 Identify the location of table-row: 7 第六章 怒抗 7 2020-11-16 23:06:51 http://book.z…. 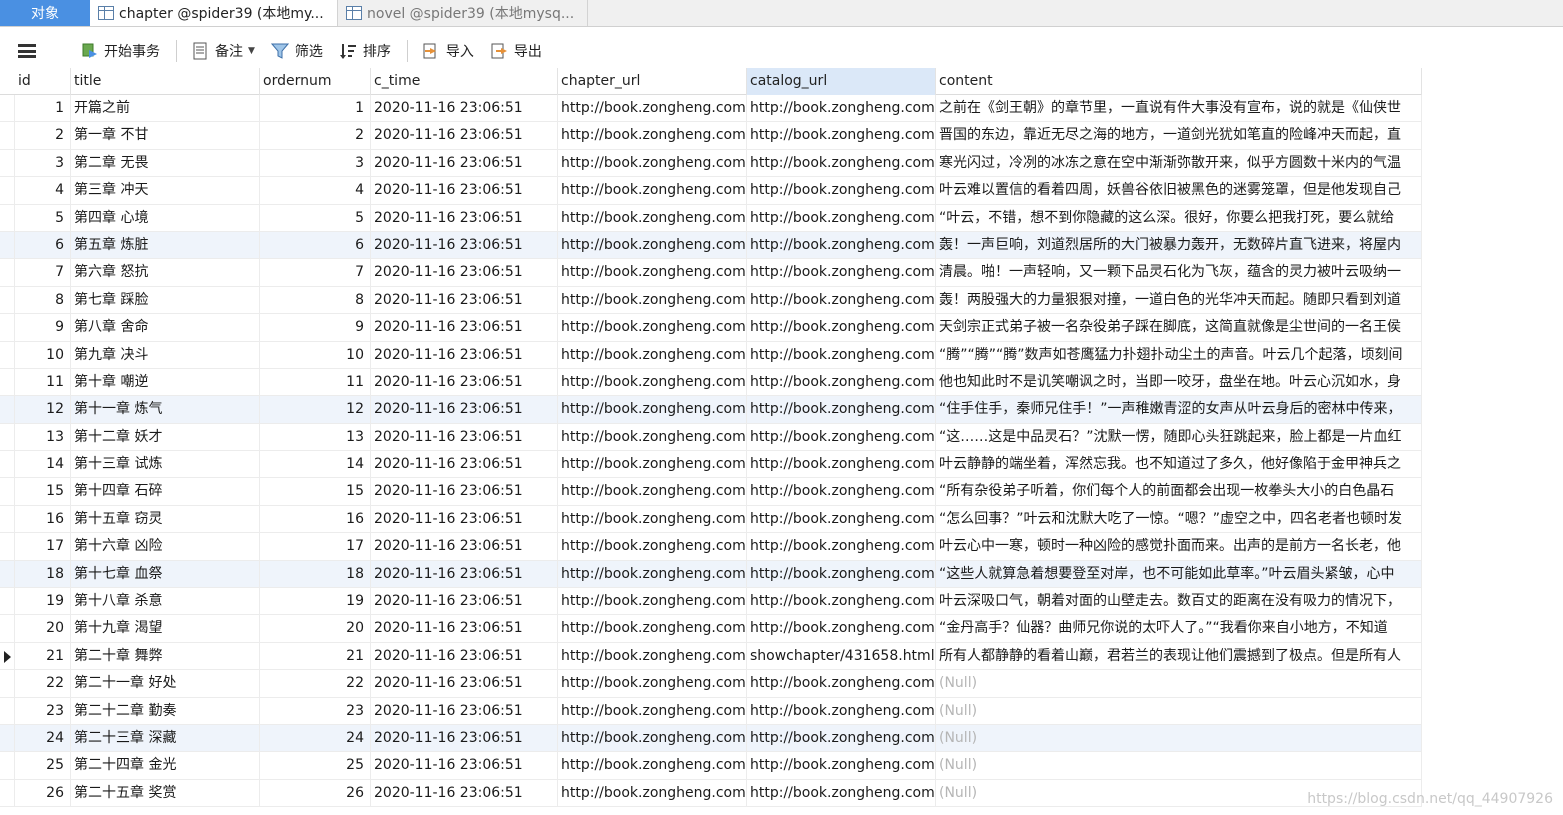
(711, 273).